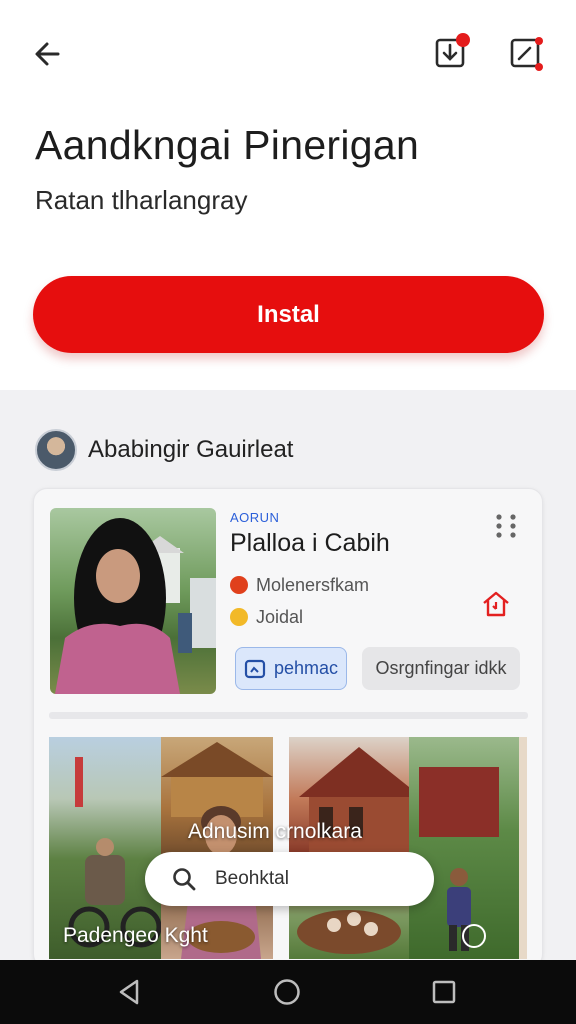 This screenshot has width=576, height=1024. Describe the element at coordinates (289, 879) in the screenshot. I see `search-bar: Beohktal` at that location.